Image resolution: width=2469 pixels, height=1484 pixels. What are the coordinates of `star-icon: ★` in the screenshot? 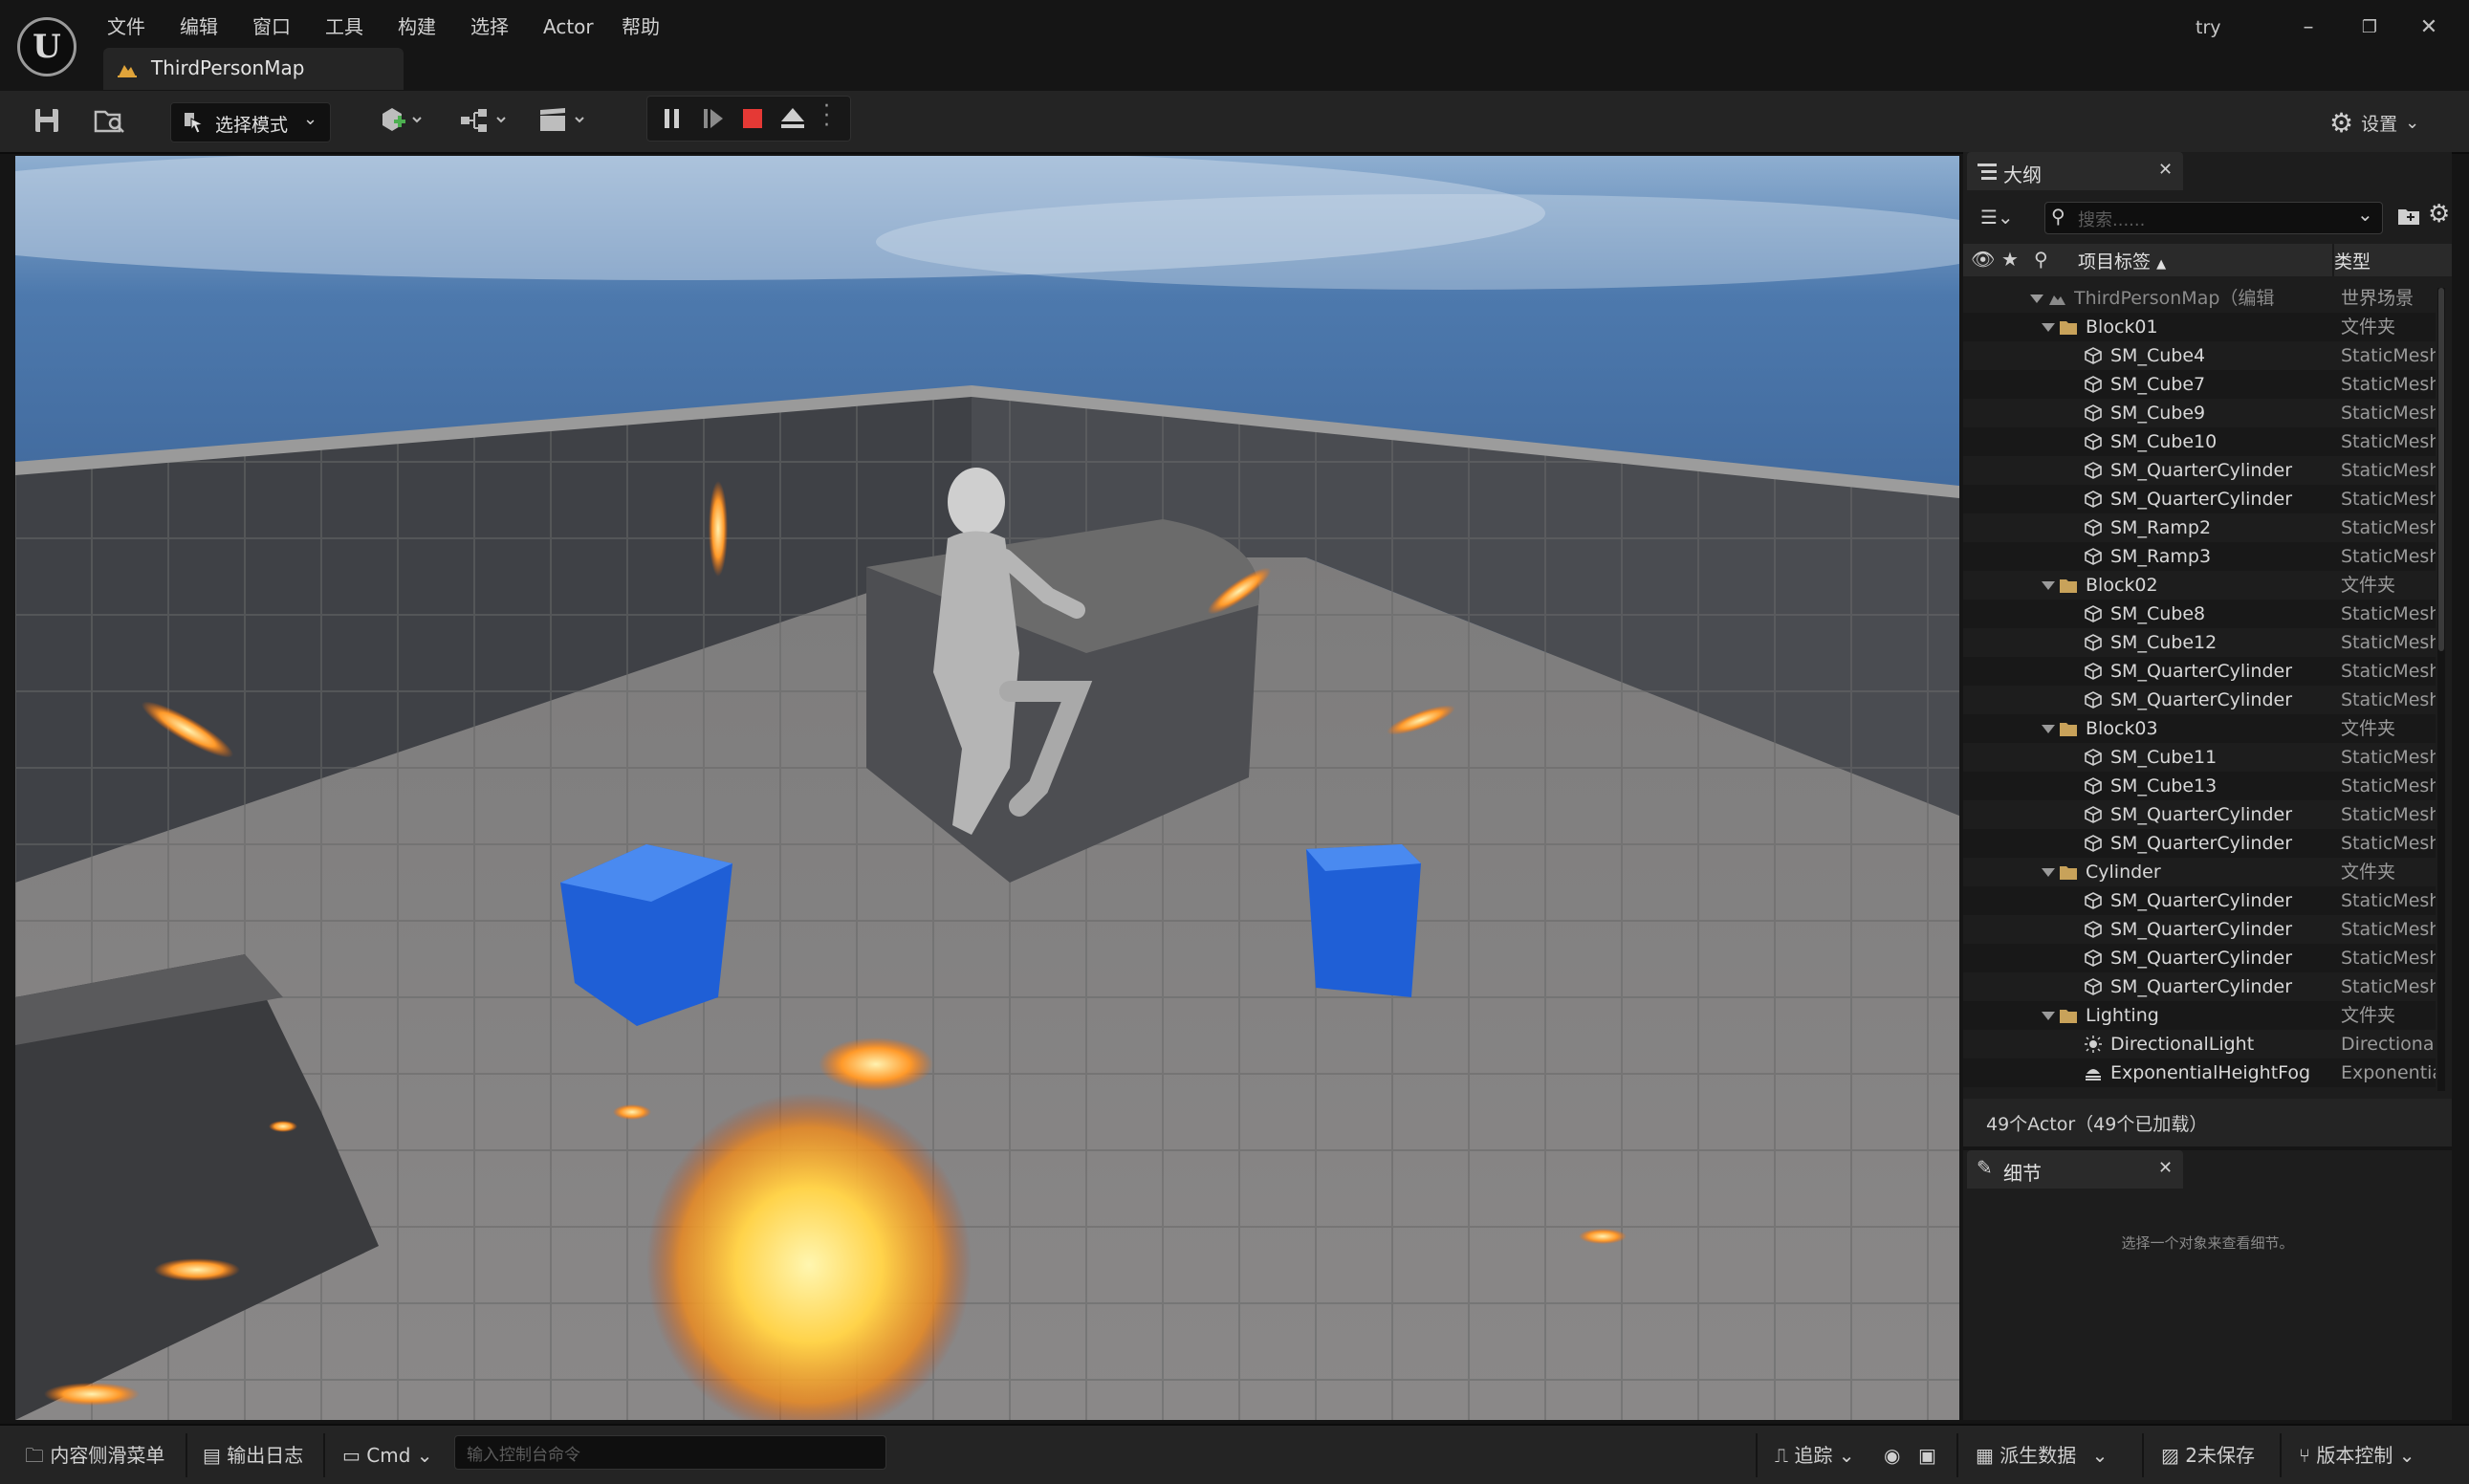 It's located at (2010, 259).